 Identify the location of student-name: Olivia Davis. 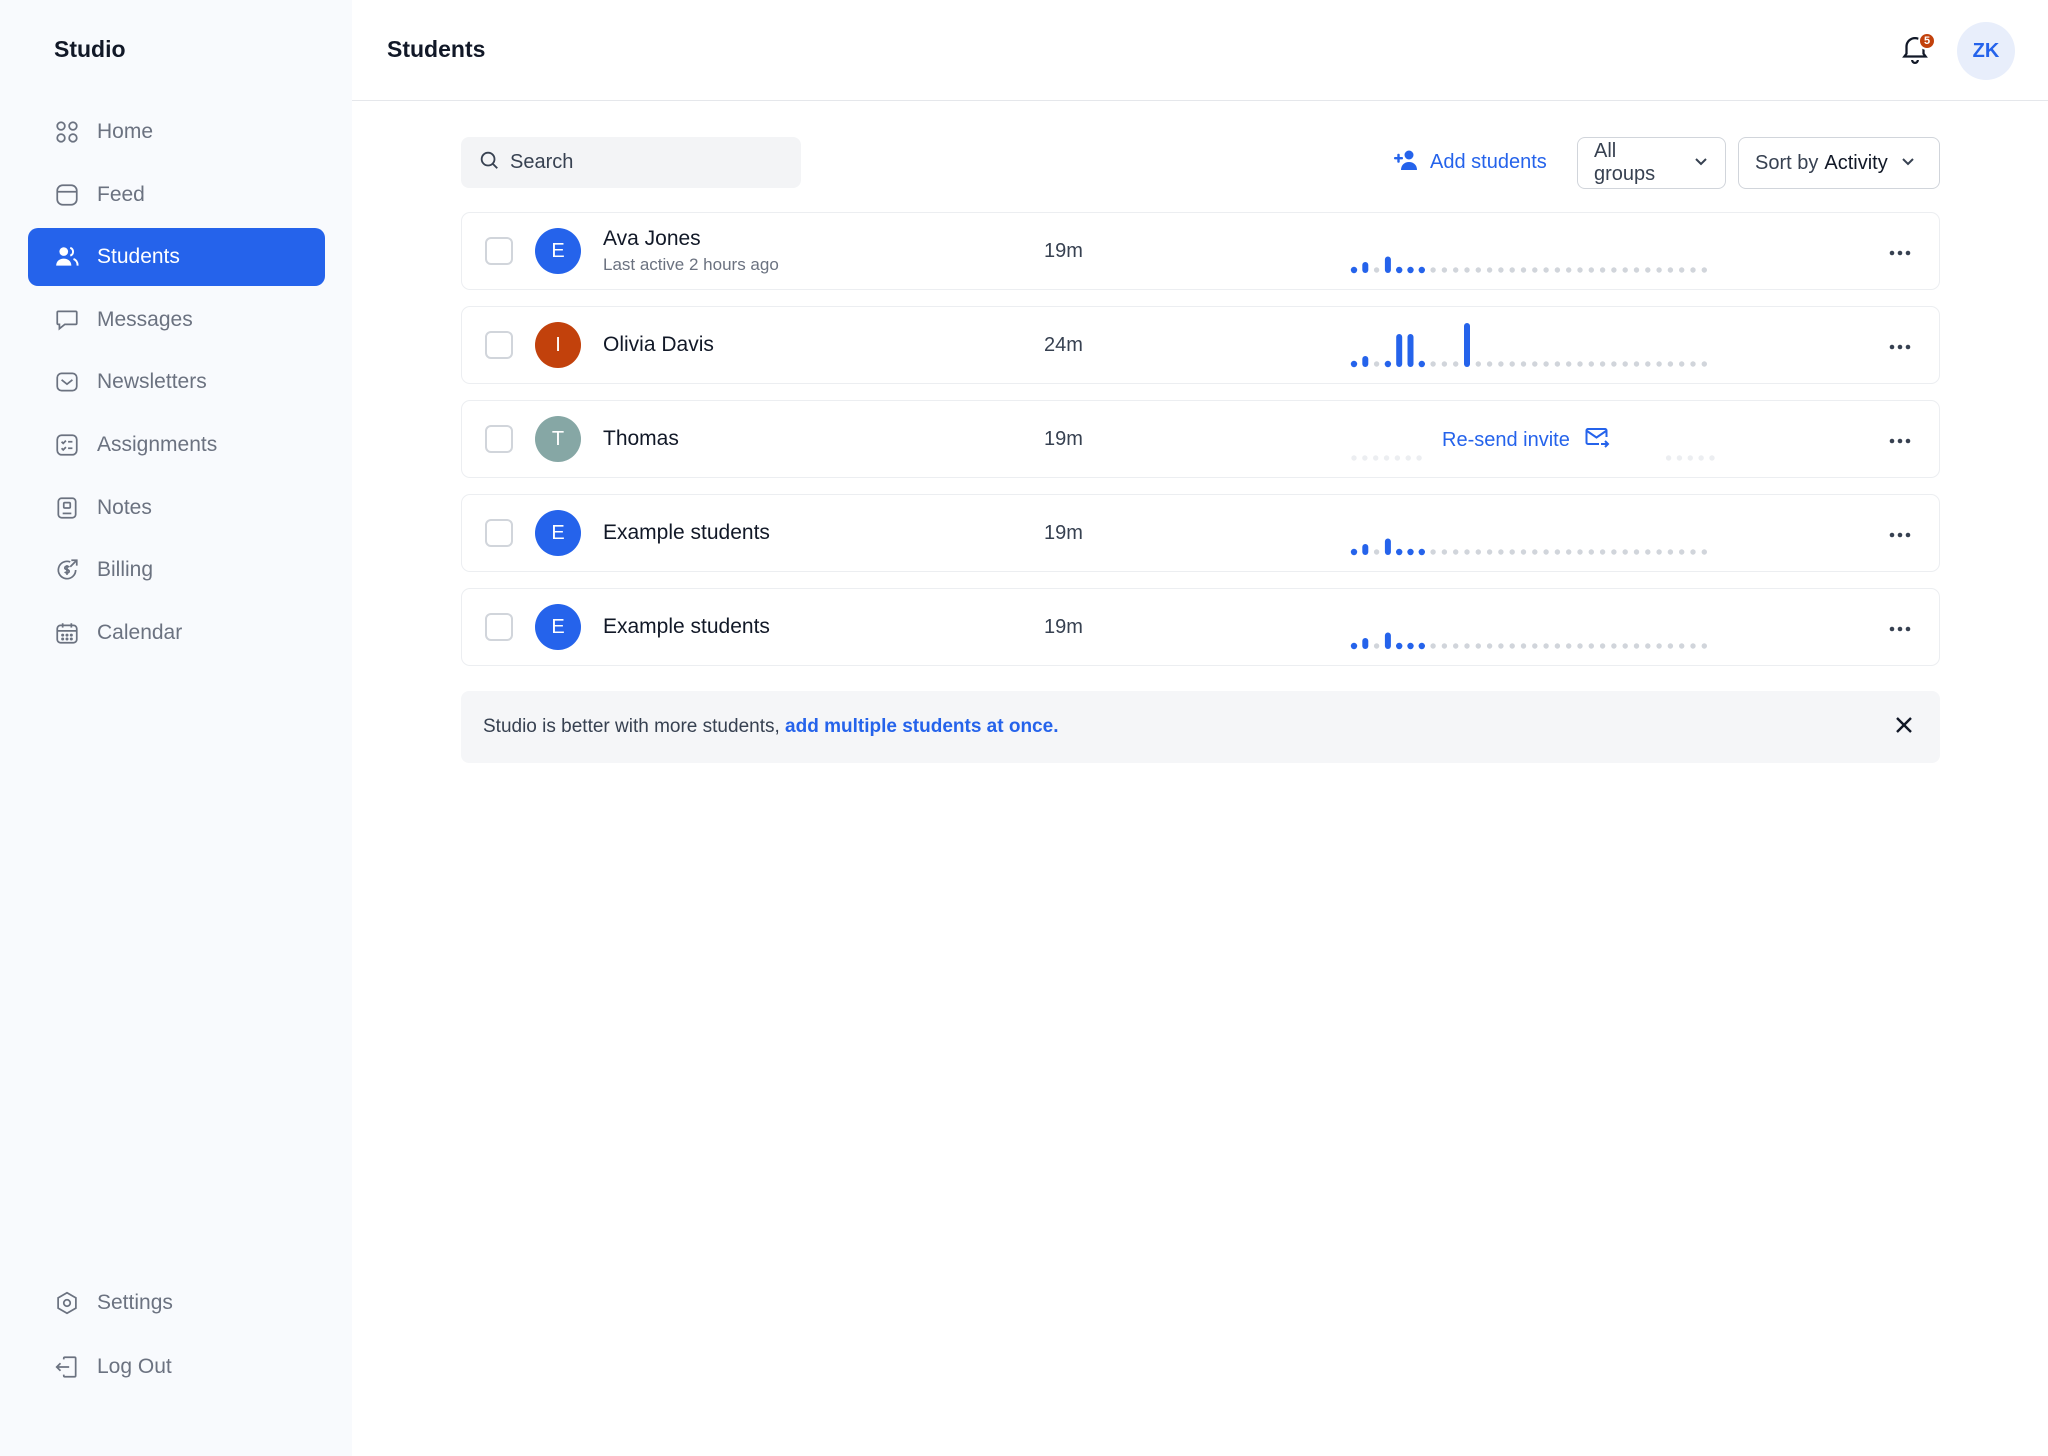
(658, 344).